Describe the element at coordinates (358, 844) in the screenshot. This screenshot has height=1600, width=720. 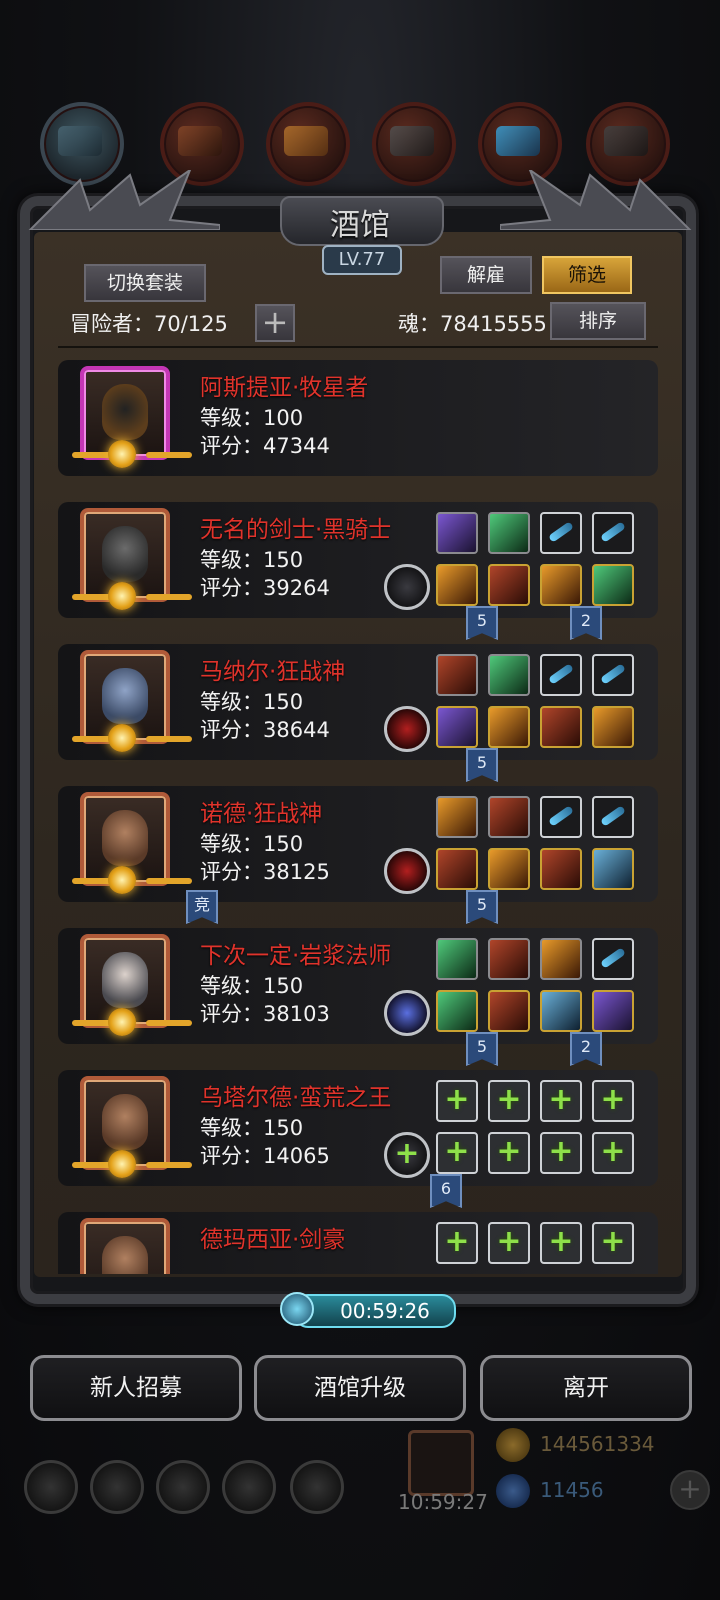
I see `hero-card: 诺德·狂战神 等级：150 评分：38125` at that location.